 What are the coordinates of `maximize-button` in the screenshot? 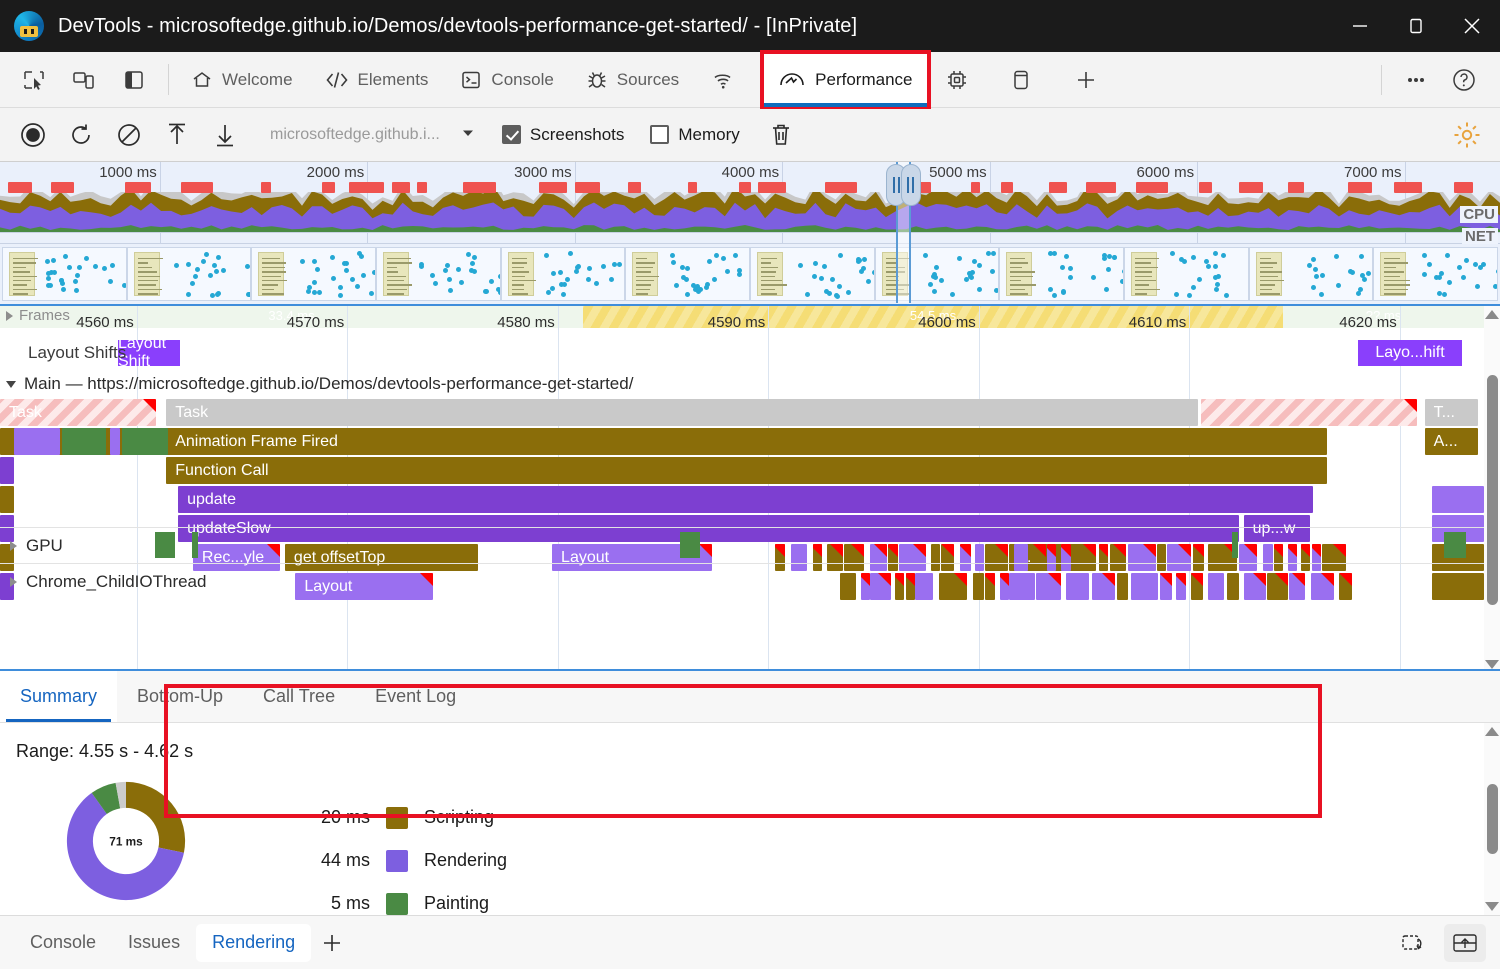 It's located at (1416, 26).